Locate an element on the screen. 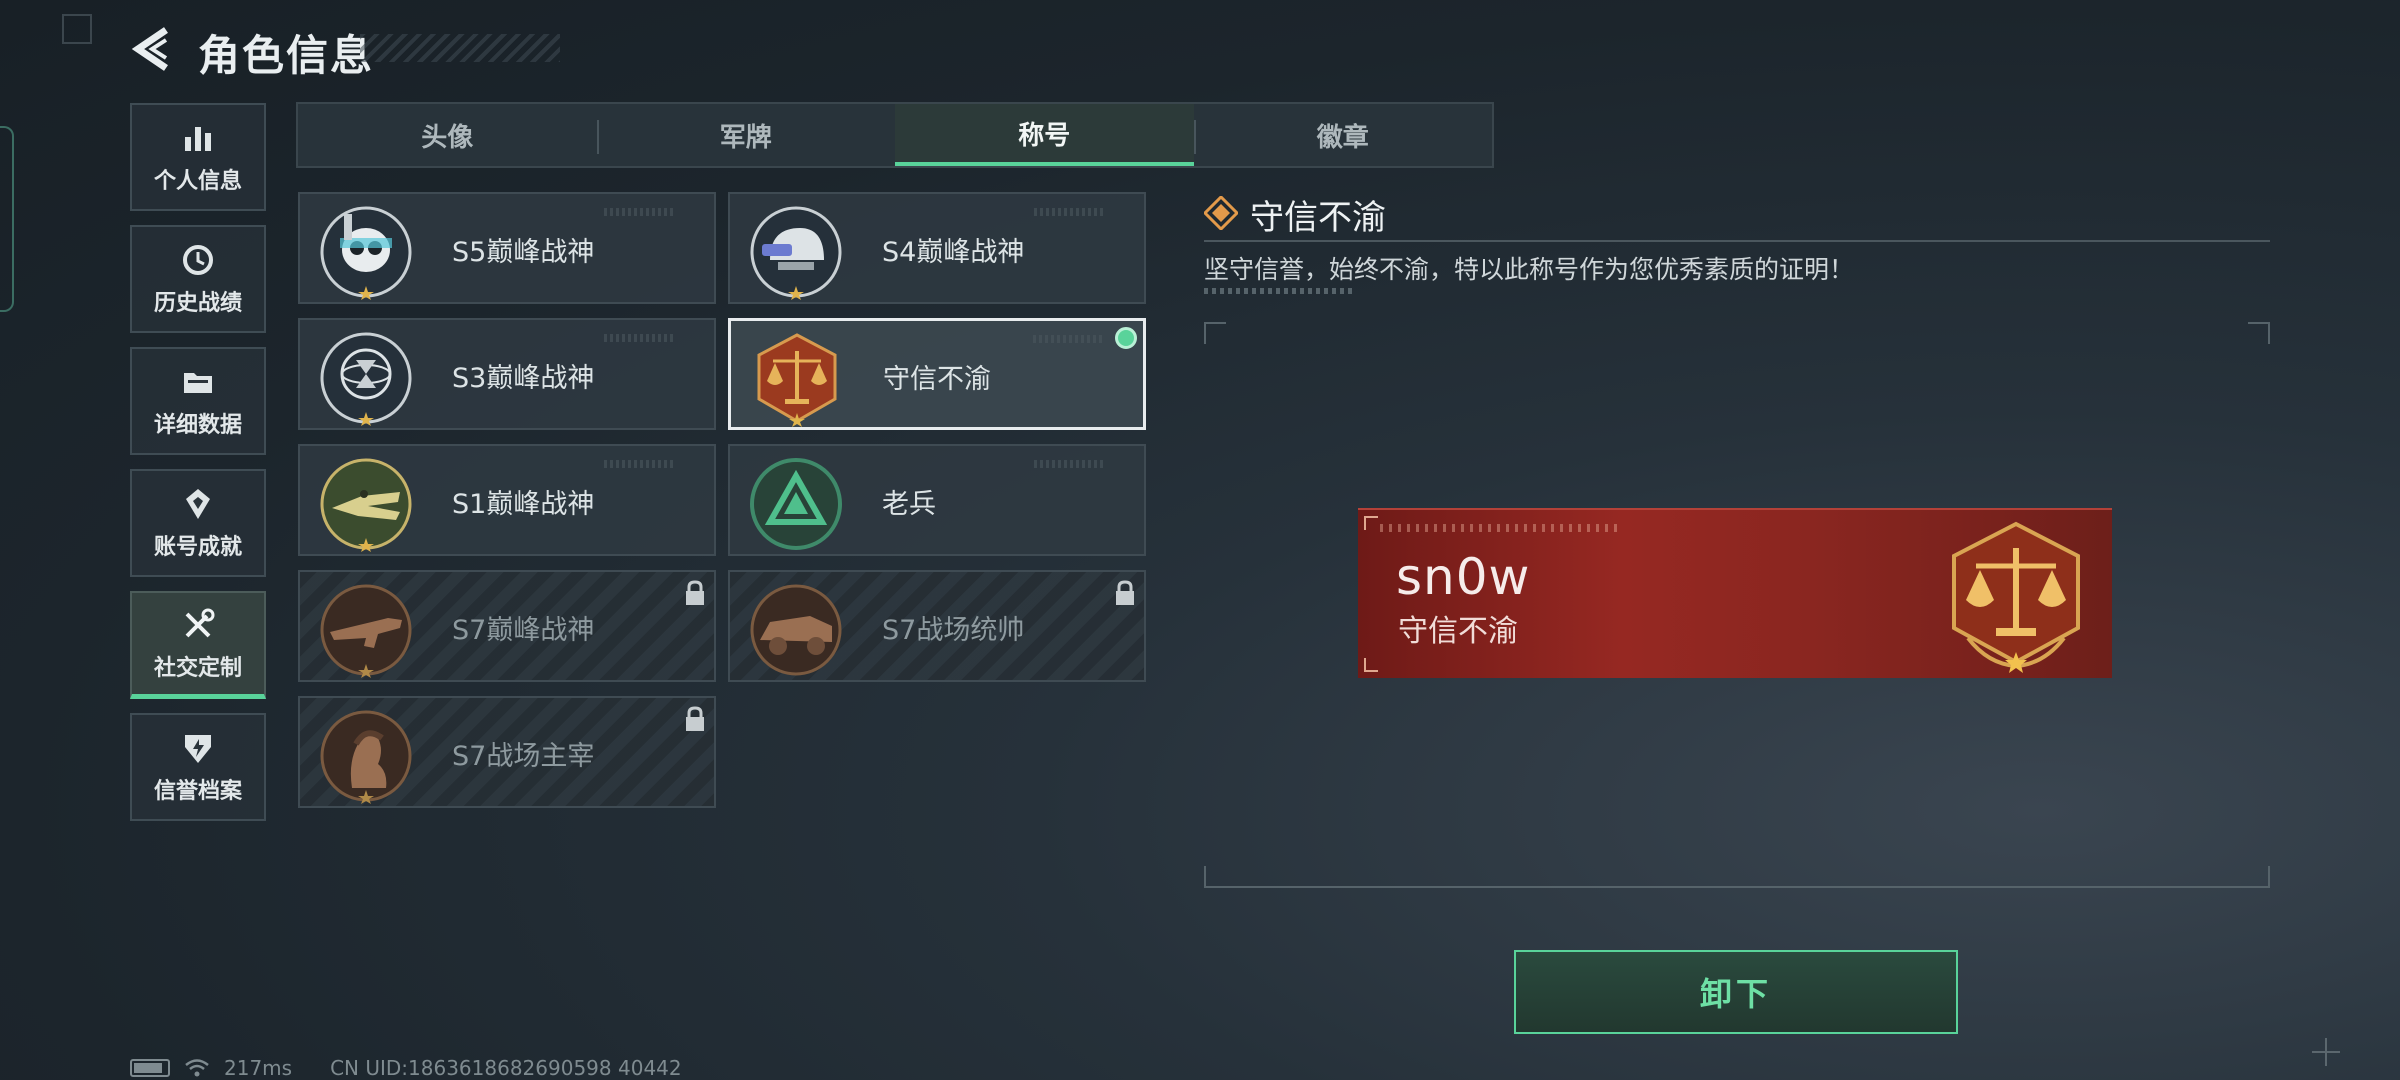  globe-hourglass-emblem-icon is located at coordinates (366, 379).